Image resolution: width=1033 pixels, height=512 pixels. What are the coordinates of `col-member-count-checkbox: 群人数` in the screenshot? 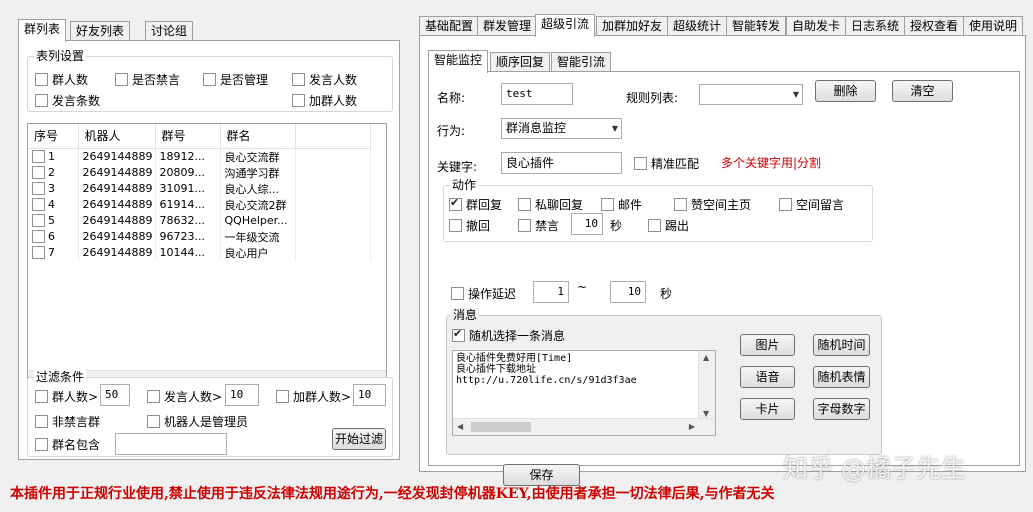 It's located at (61, 79).